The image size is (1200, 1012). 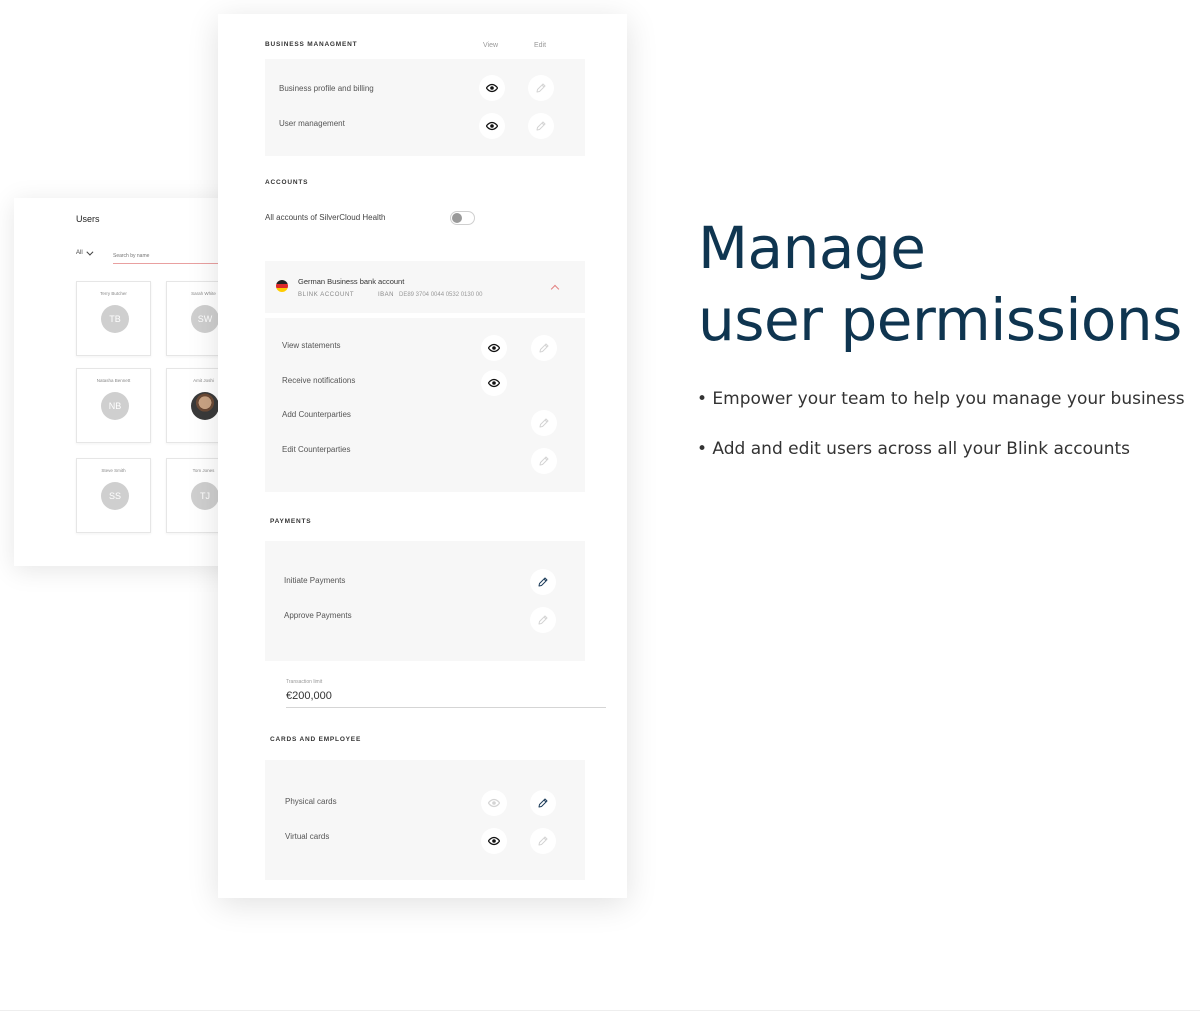 What do you see at coordinates (205, 319) in the screenshot?
I see `avatar: SW` at bounding box center [205, 319].